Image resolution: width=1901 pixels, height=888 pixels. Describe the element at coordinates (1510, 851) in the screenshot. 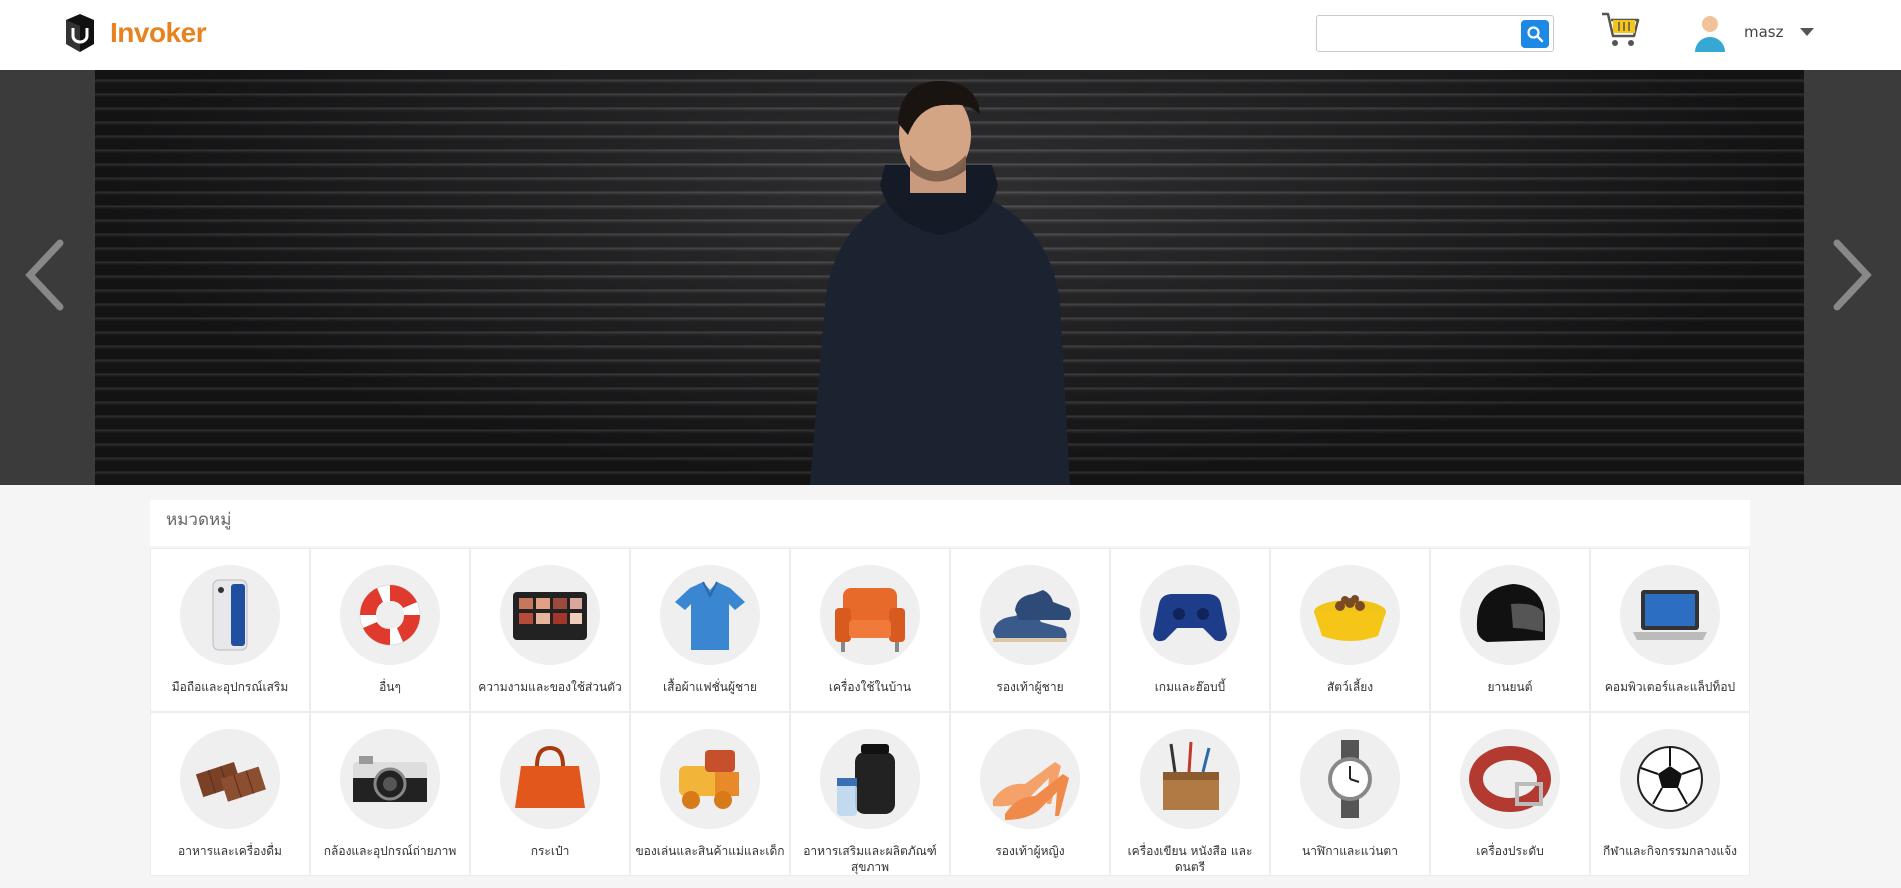

I see `category-label: เครื่องประดับ` at that location.